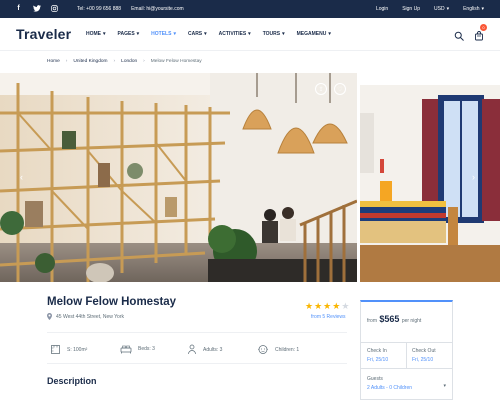 This screenshot has width=500, height=400. I want to click on price-from-label: from, so click(372, 321).